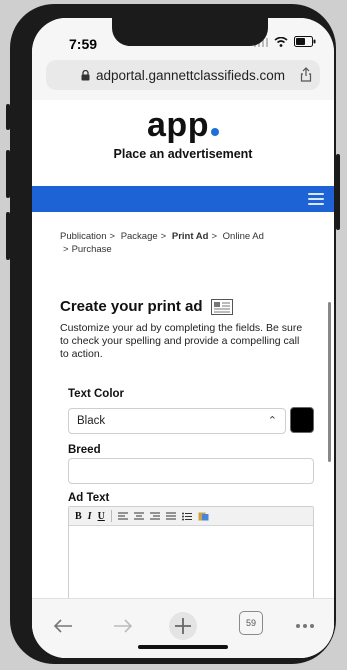 The height and width of the screenshot is (670, 347). What do you see at coordinates (111, 516) in the screenshot?
I see `toolbar-divider` at bounding box center [111, 516].